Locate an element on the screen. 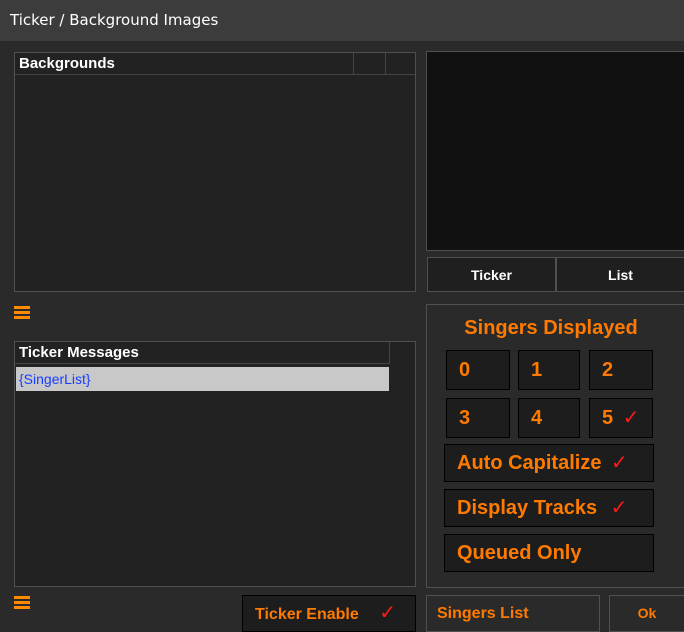  singers-list-button: Singers List is located at coordinates (513, 613).